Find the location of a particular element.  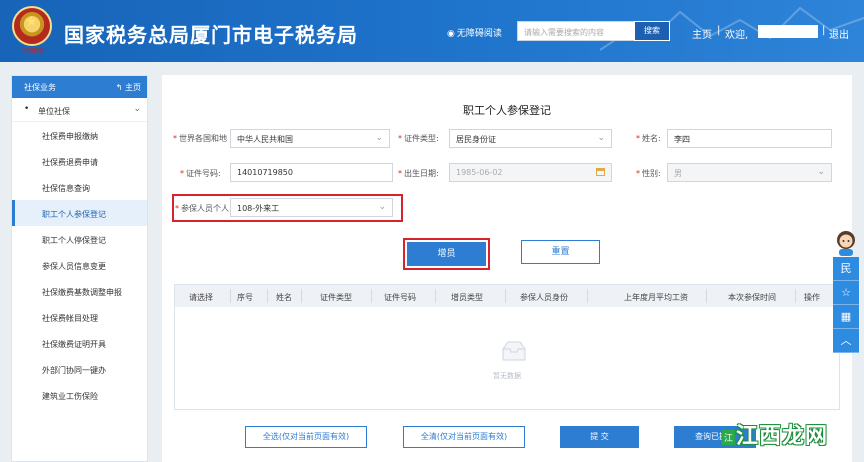

page-title: 职工个人参保登记 is located at coordinates (507, 110).